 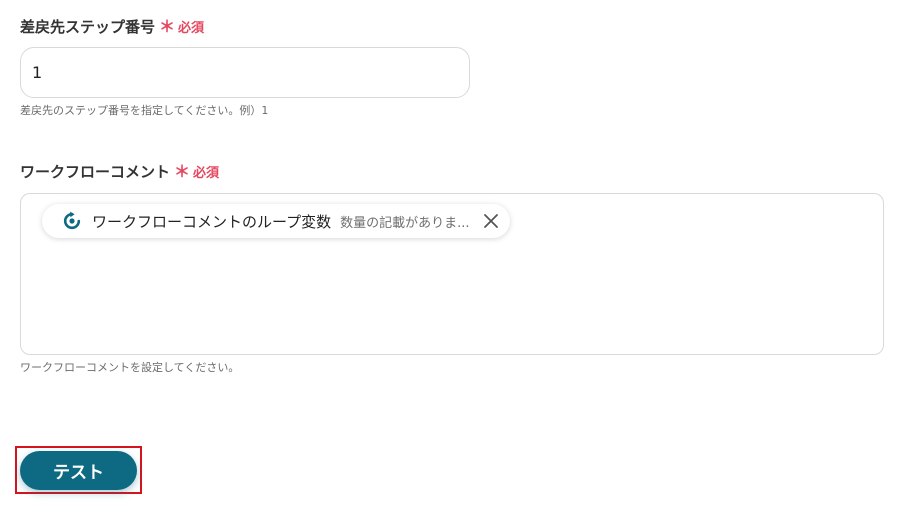 What do you see at coordinates (78, 470) in the screenshot?
I see `test-button: テスト` at bounding box center [78, 470].